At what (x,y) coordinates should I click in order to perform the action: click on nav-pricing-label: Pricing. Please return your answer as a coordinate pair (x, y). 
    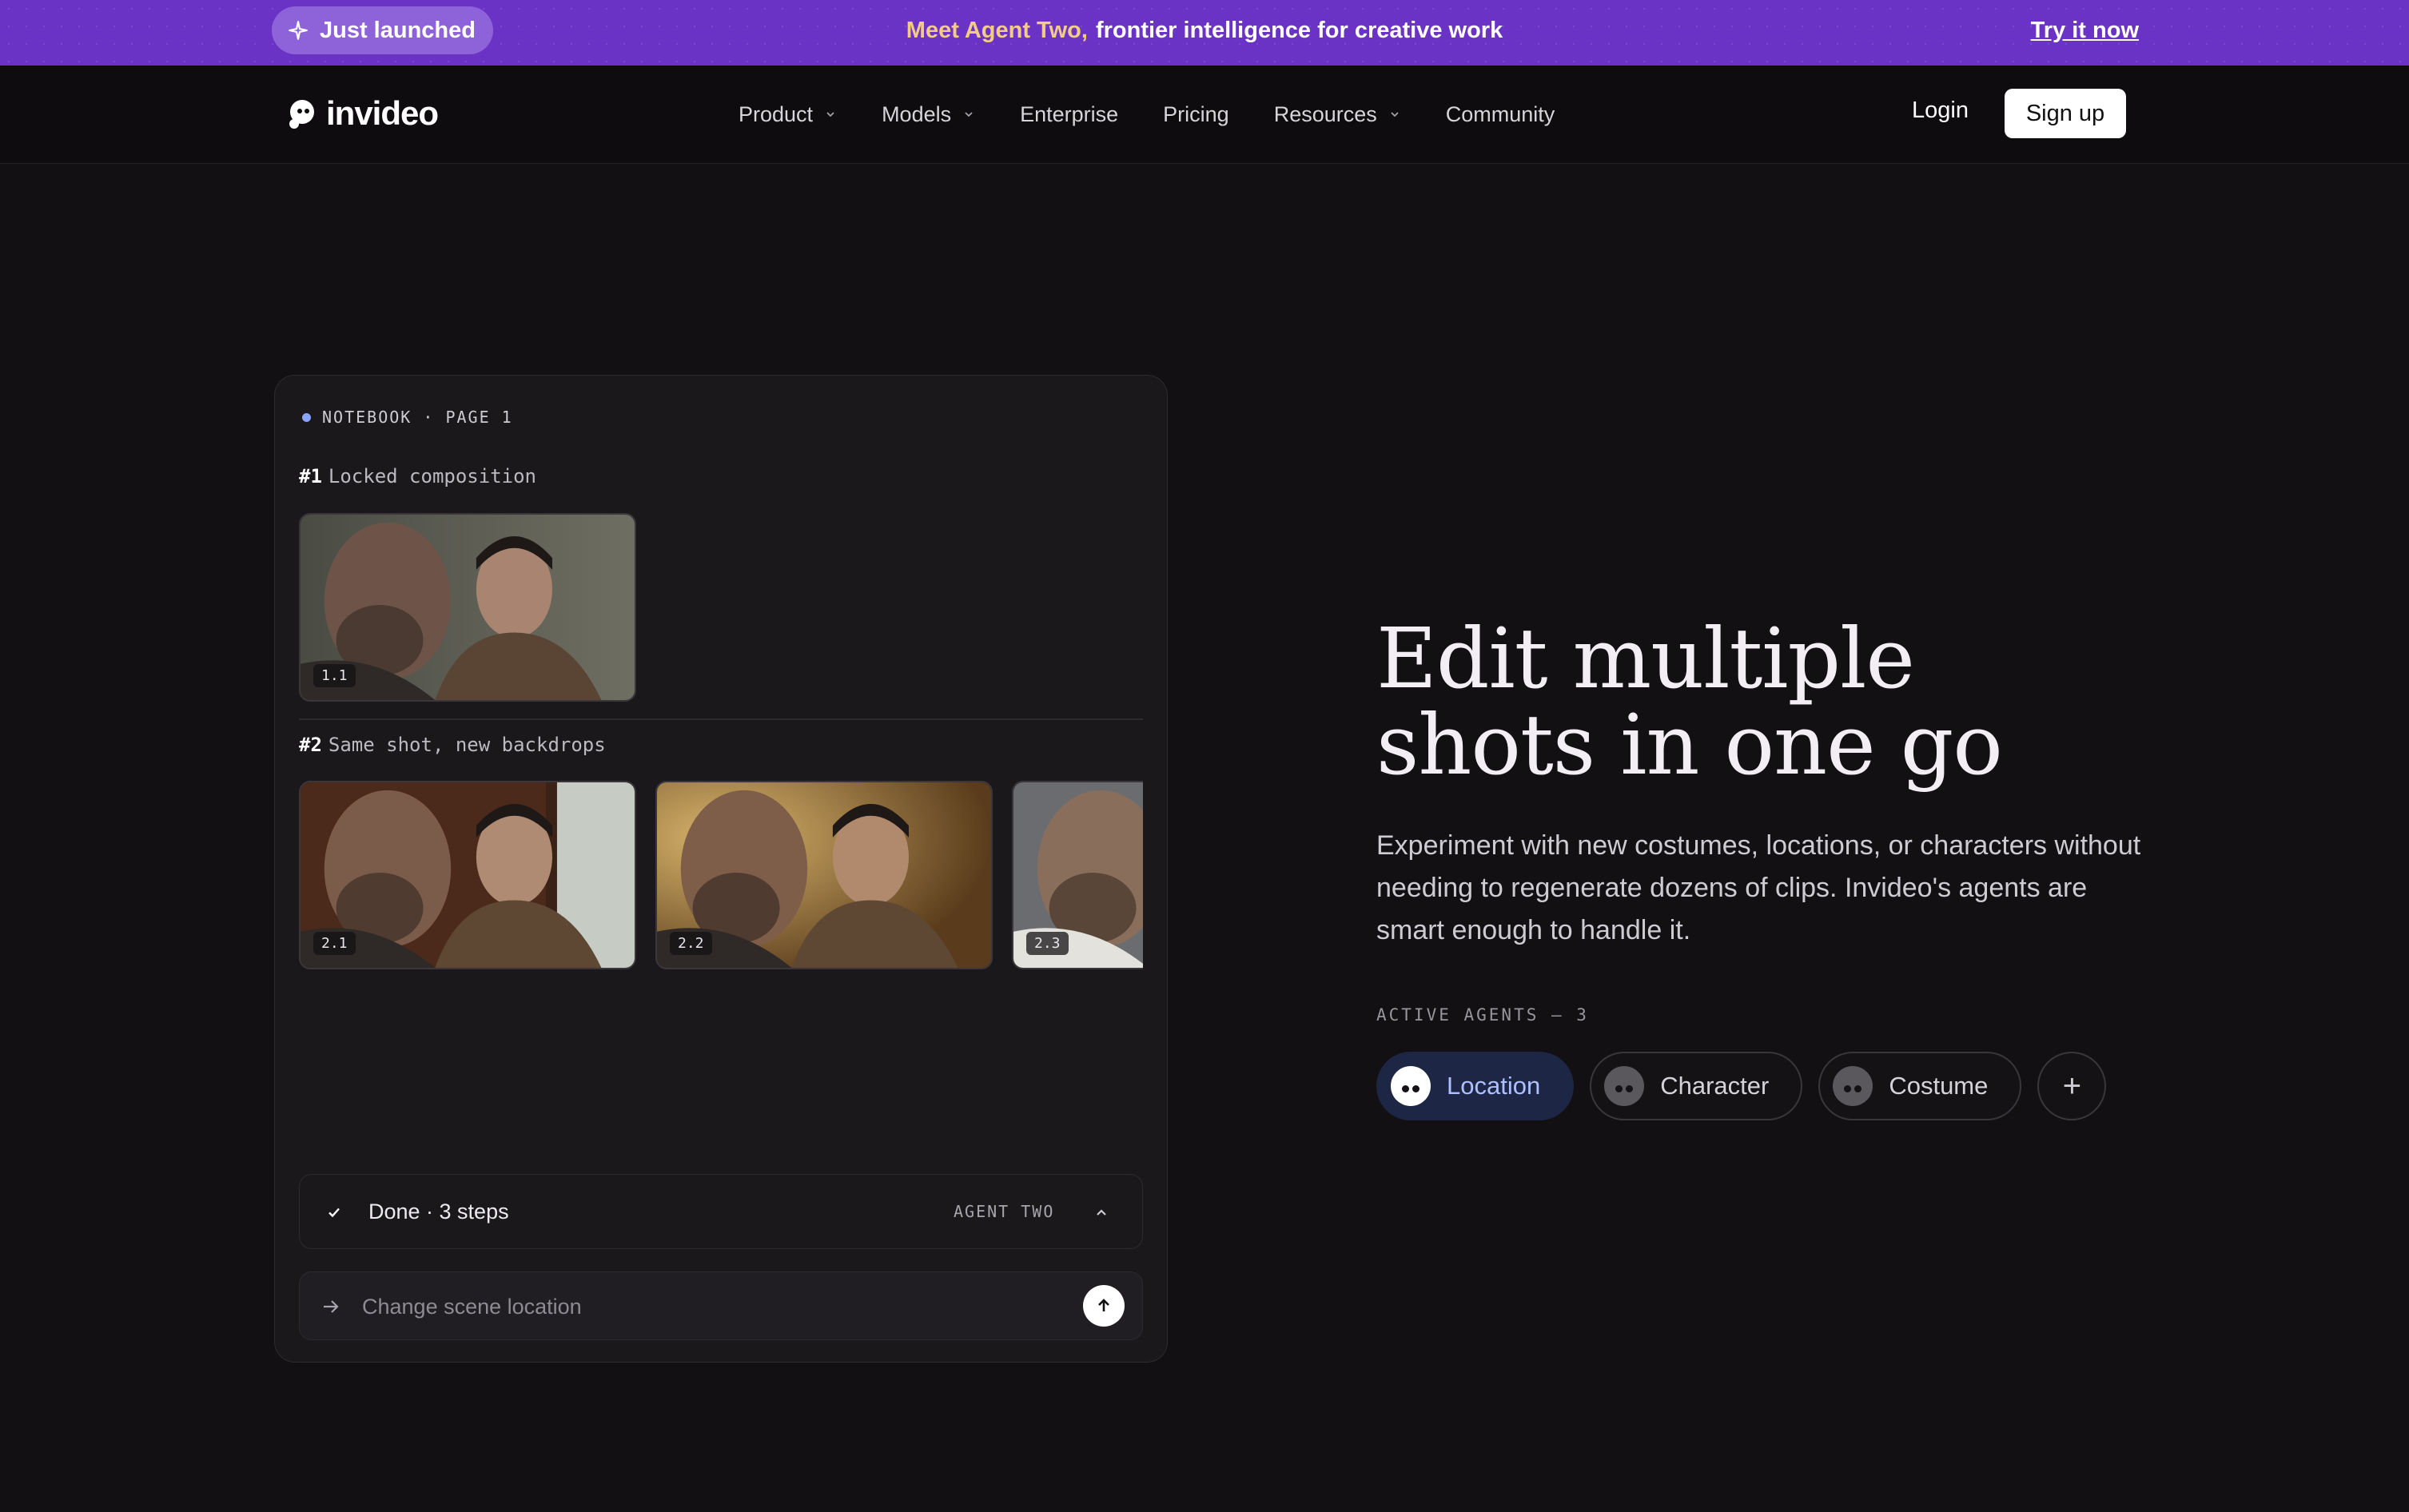
    Looking at the image, I should click on (1196, 113).